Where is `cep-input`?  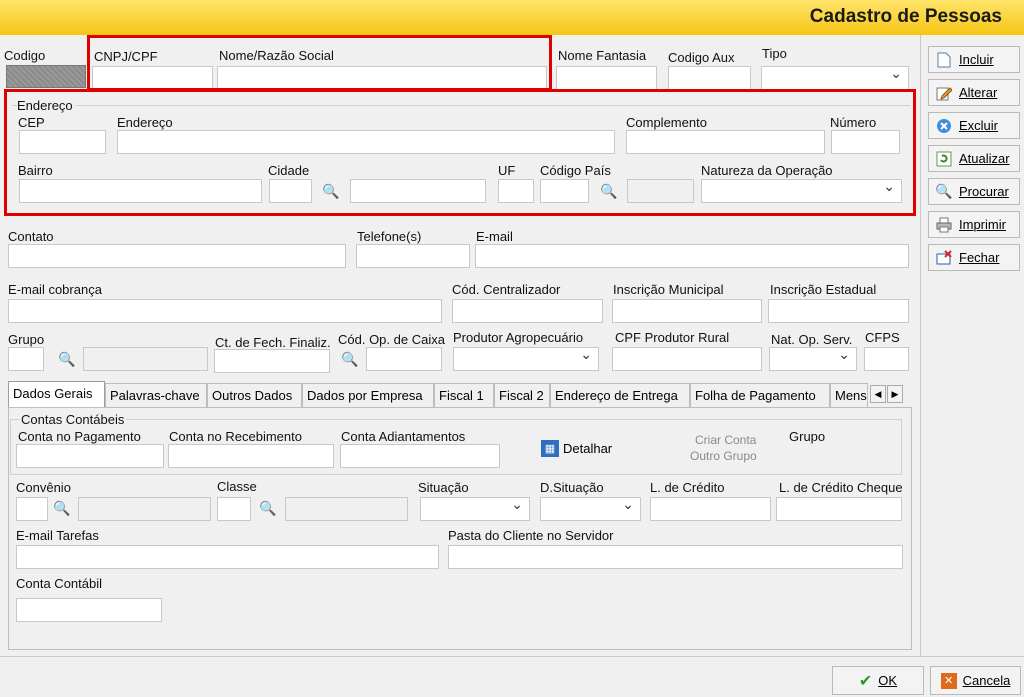
cep-input is located at coordinates (62, 142).